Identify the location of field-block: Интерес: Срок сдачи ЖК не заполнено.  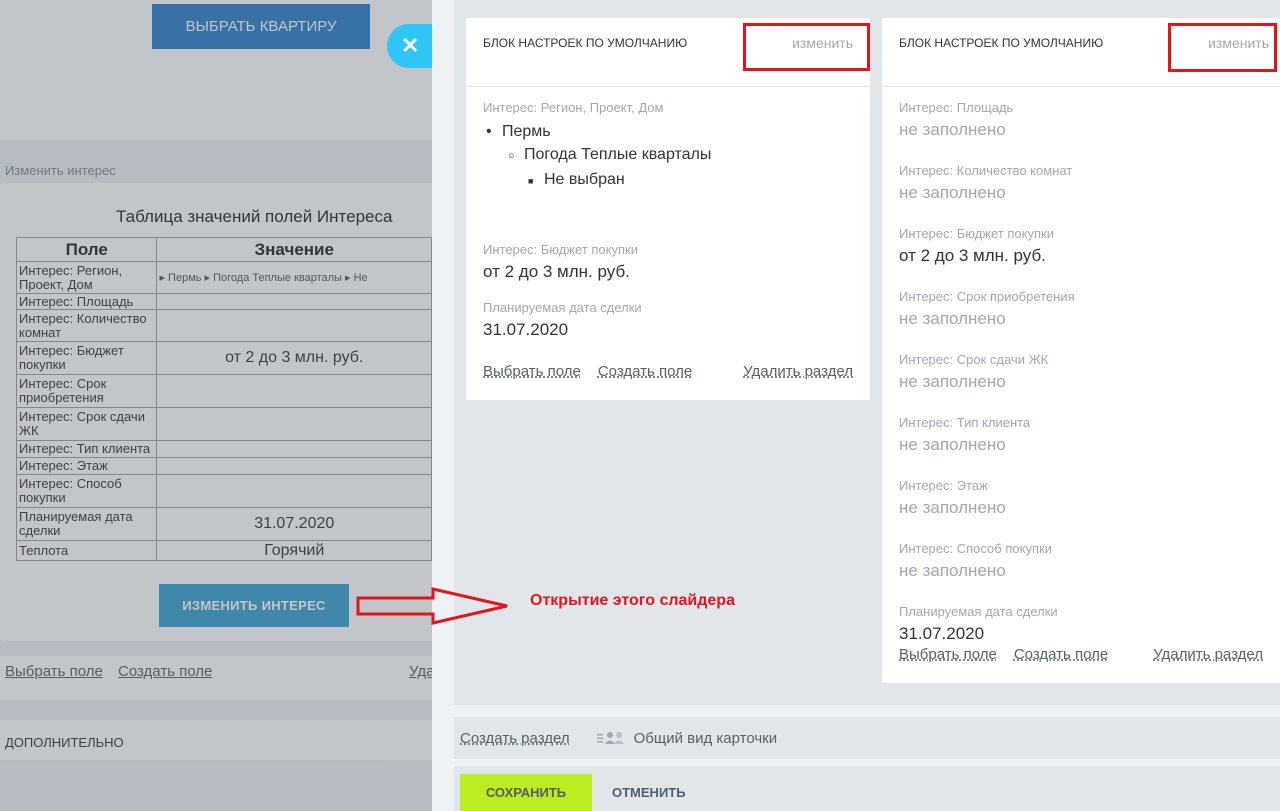
(1081, 383).